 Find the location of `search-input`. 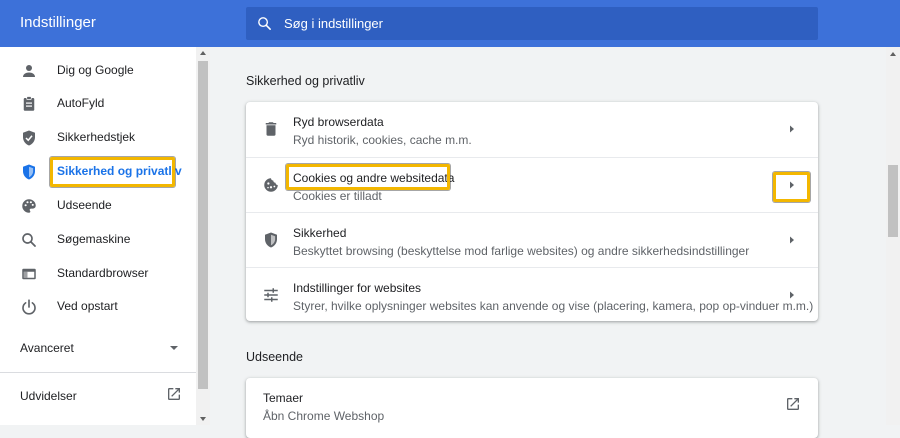

search-input is located at coordinates (544, 23).